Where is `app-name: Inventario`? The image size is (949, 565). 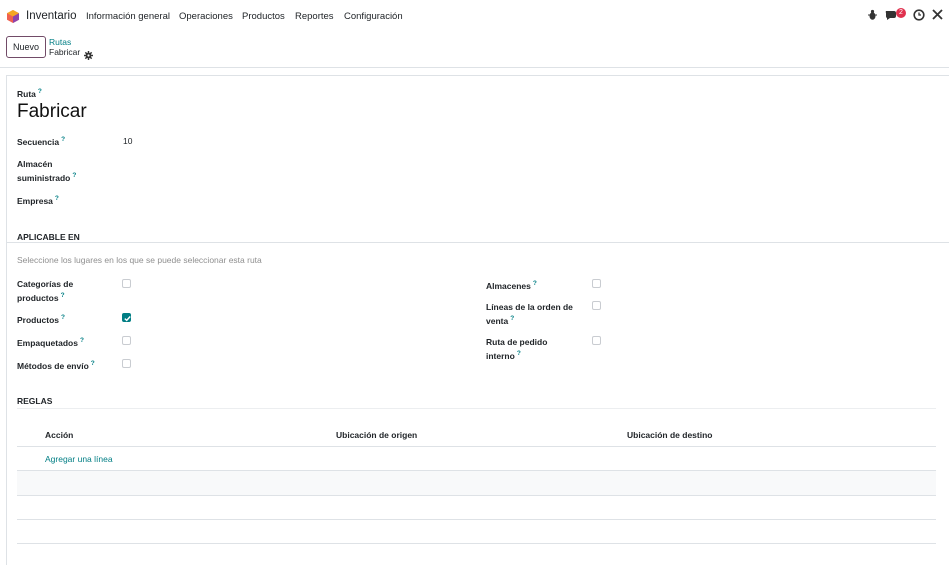 app-name: Inventario is located at coordinates (51, 16).